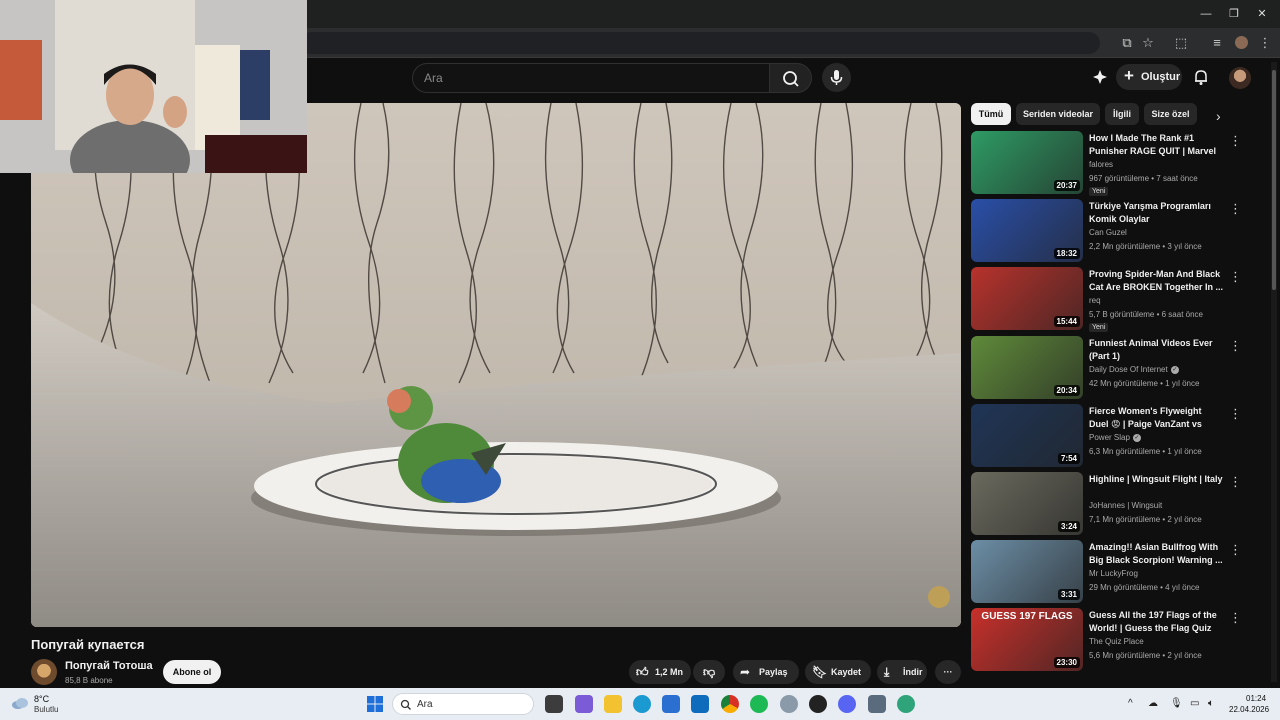 The height and width of the screenshot is (720, 1280). What do you see at coordinates (1027, 639) in the screenshot?
I see `video-thumbnail: GUESS 197 FLAGS 23:30` at bounding box center [1027, 639].